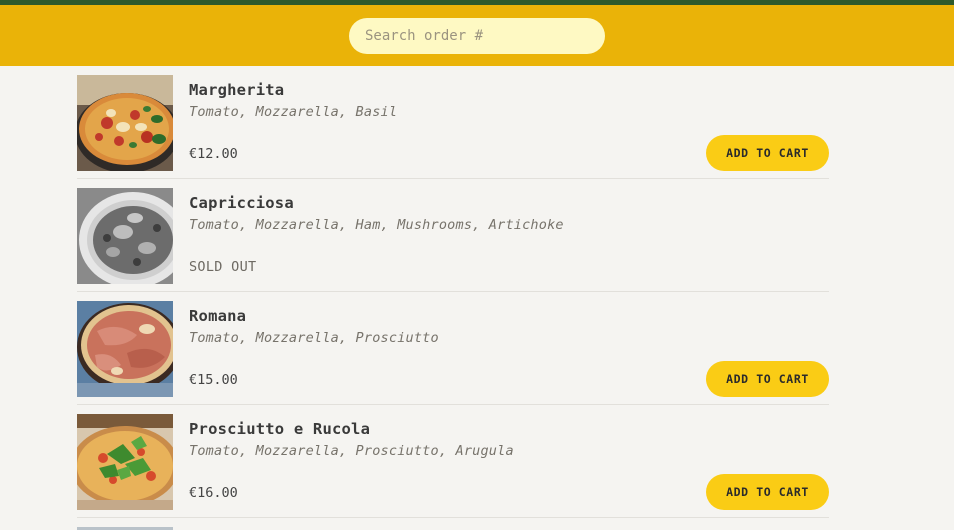 Image resolution: width=954 pixels, height=530 pixels. What do you see at coordinates (125, 349) in the screenshot?
I see `pizza-romana-photo` at bounding box center [125, 349].